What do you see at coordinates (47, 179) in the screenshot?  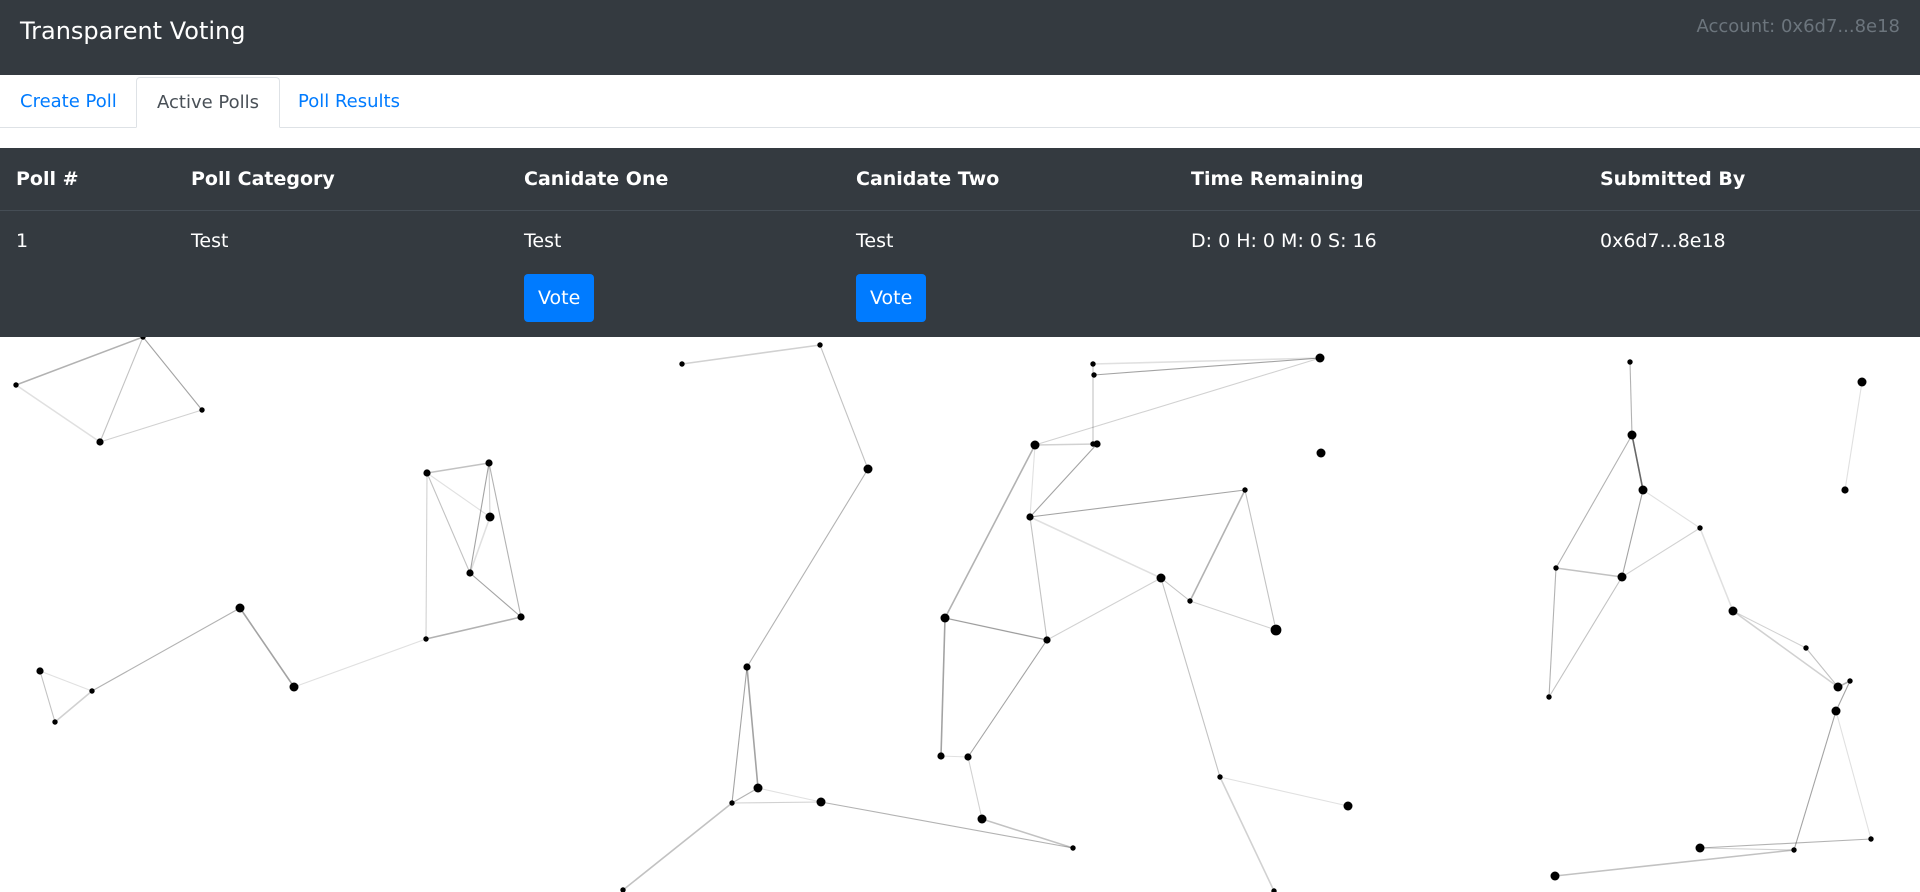 I see `header-poll-number: Poll #` at bounding box center [47, 179].